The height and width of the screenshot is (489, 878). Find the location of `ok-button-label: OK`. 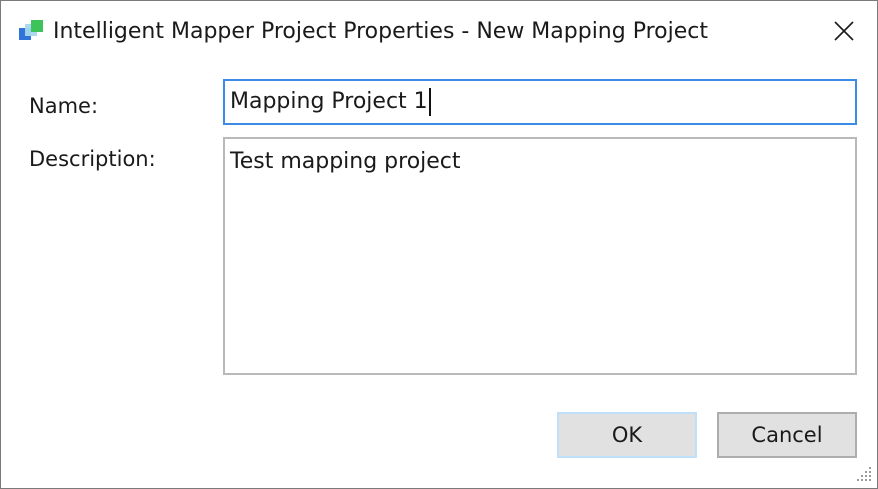

ok-button-label: OK is located at coordinates (627, 435).